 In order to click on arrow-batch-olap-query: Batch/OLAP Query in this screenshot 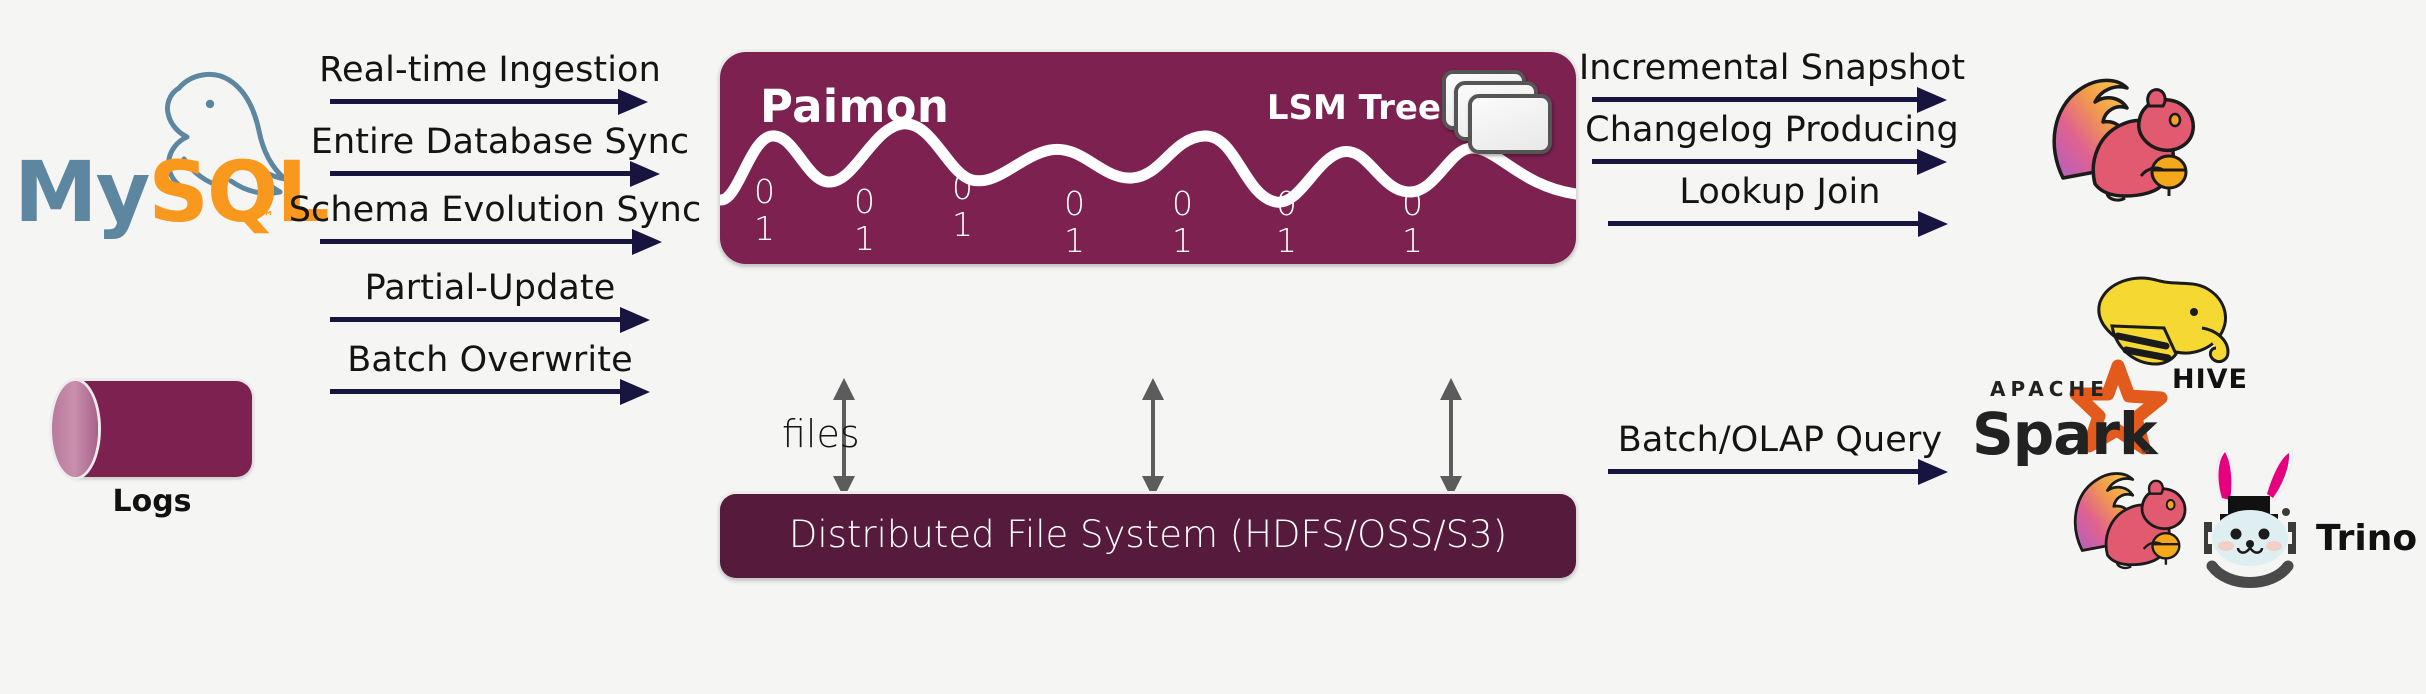, I will do `click(1780, 452)`.